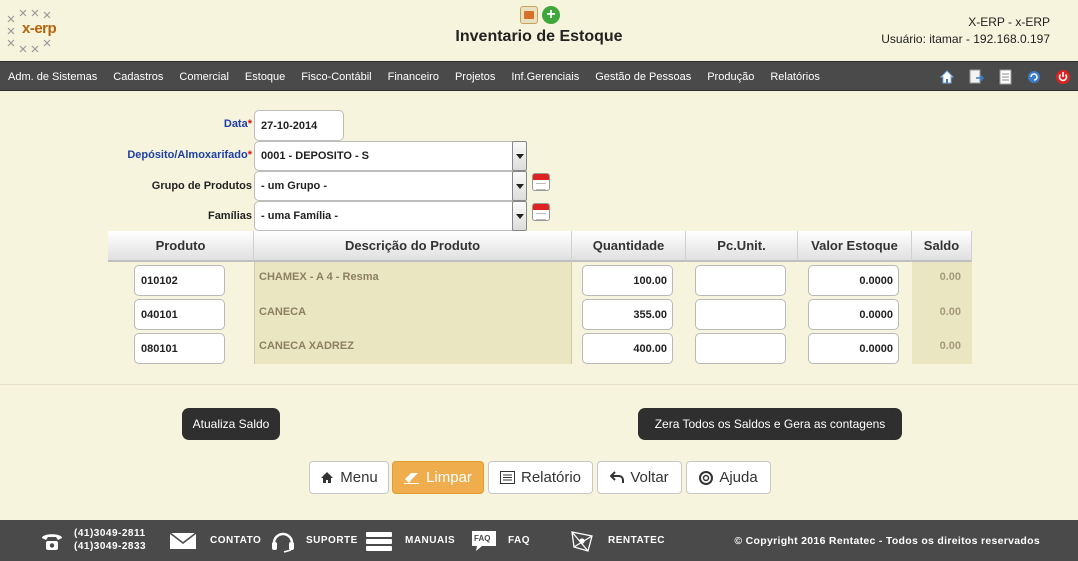 Image resolution: width=1078 pixels, height=561 pixels. Describe the element at coordinates (138, 77) in the screenshot. I see `nav-cadastros: Cadastros` at that location.